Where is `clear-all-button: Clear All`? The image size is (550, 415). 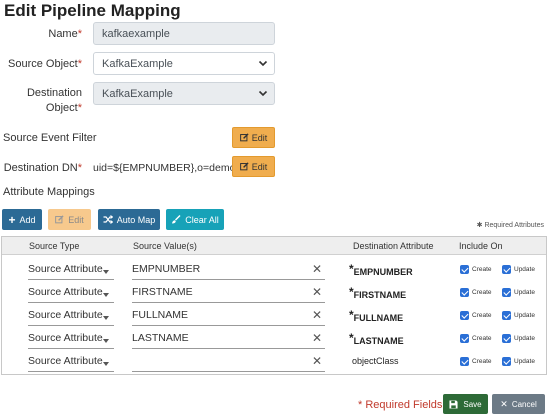
clear-all-button: Clear All is located at coordinates (195, 219).